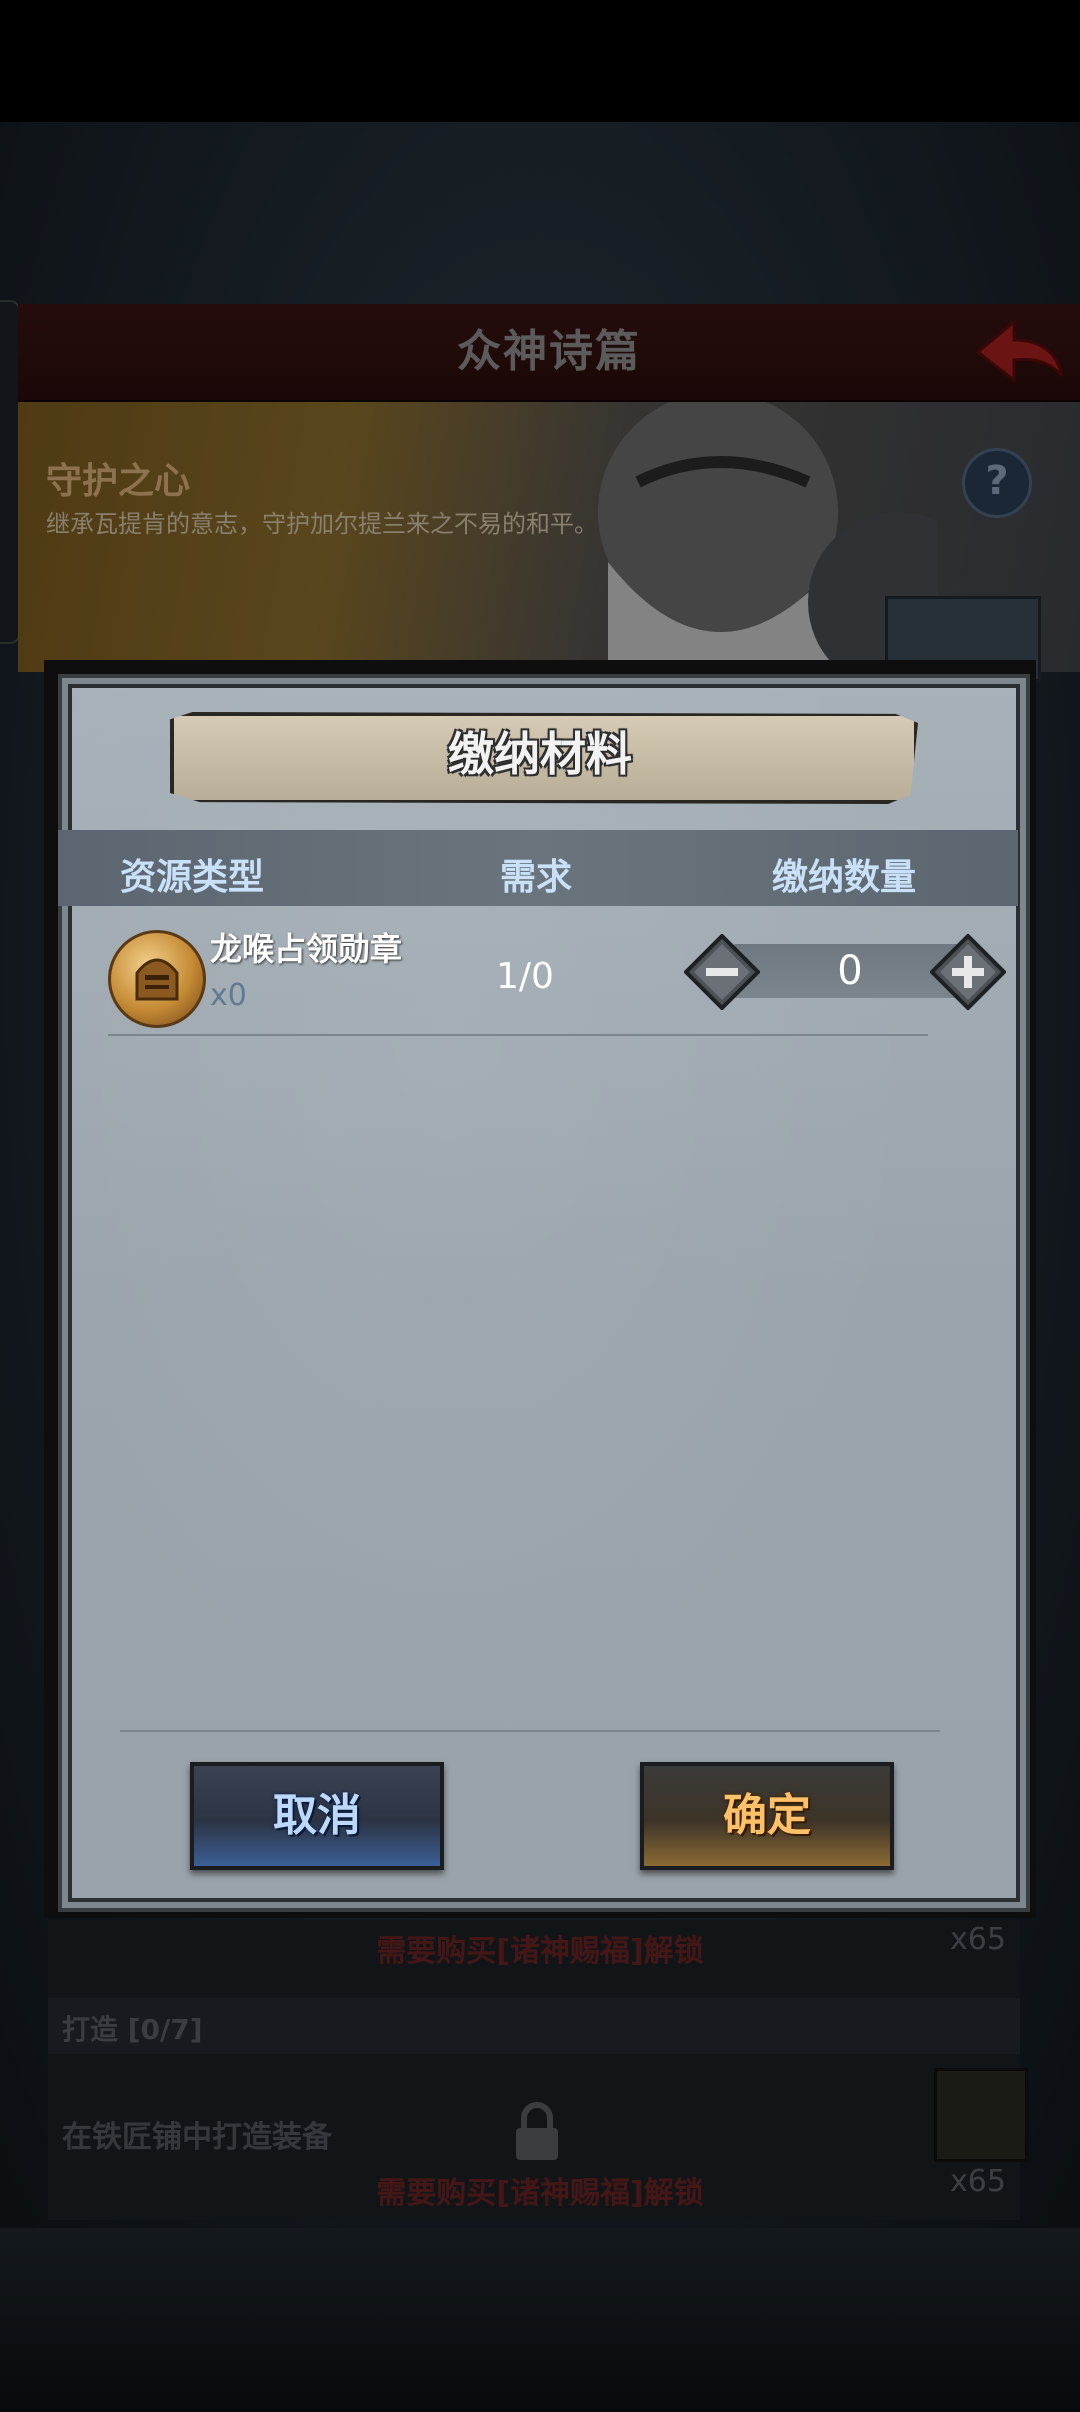  I want to click on increase-button, so click(968, 972).